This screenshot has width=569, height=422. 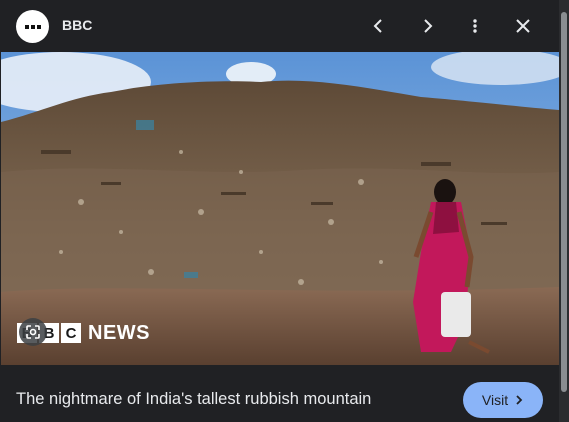 I want to click on bbc-logo-icon, so click(x=32, y=26).